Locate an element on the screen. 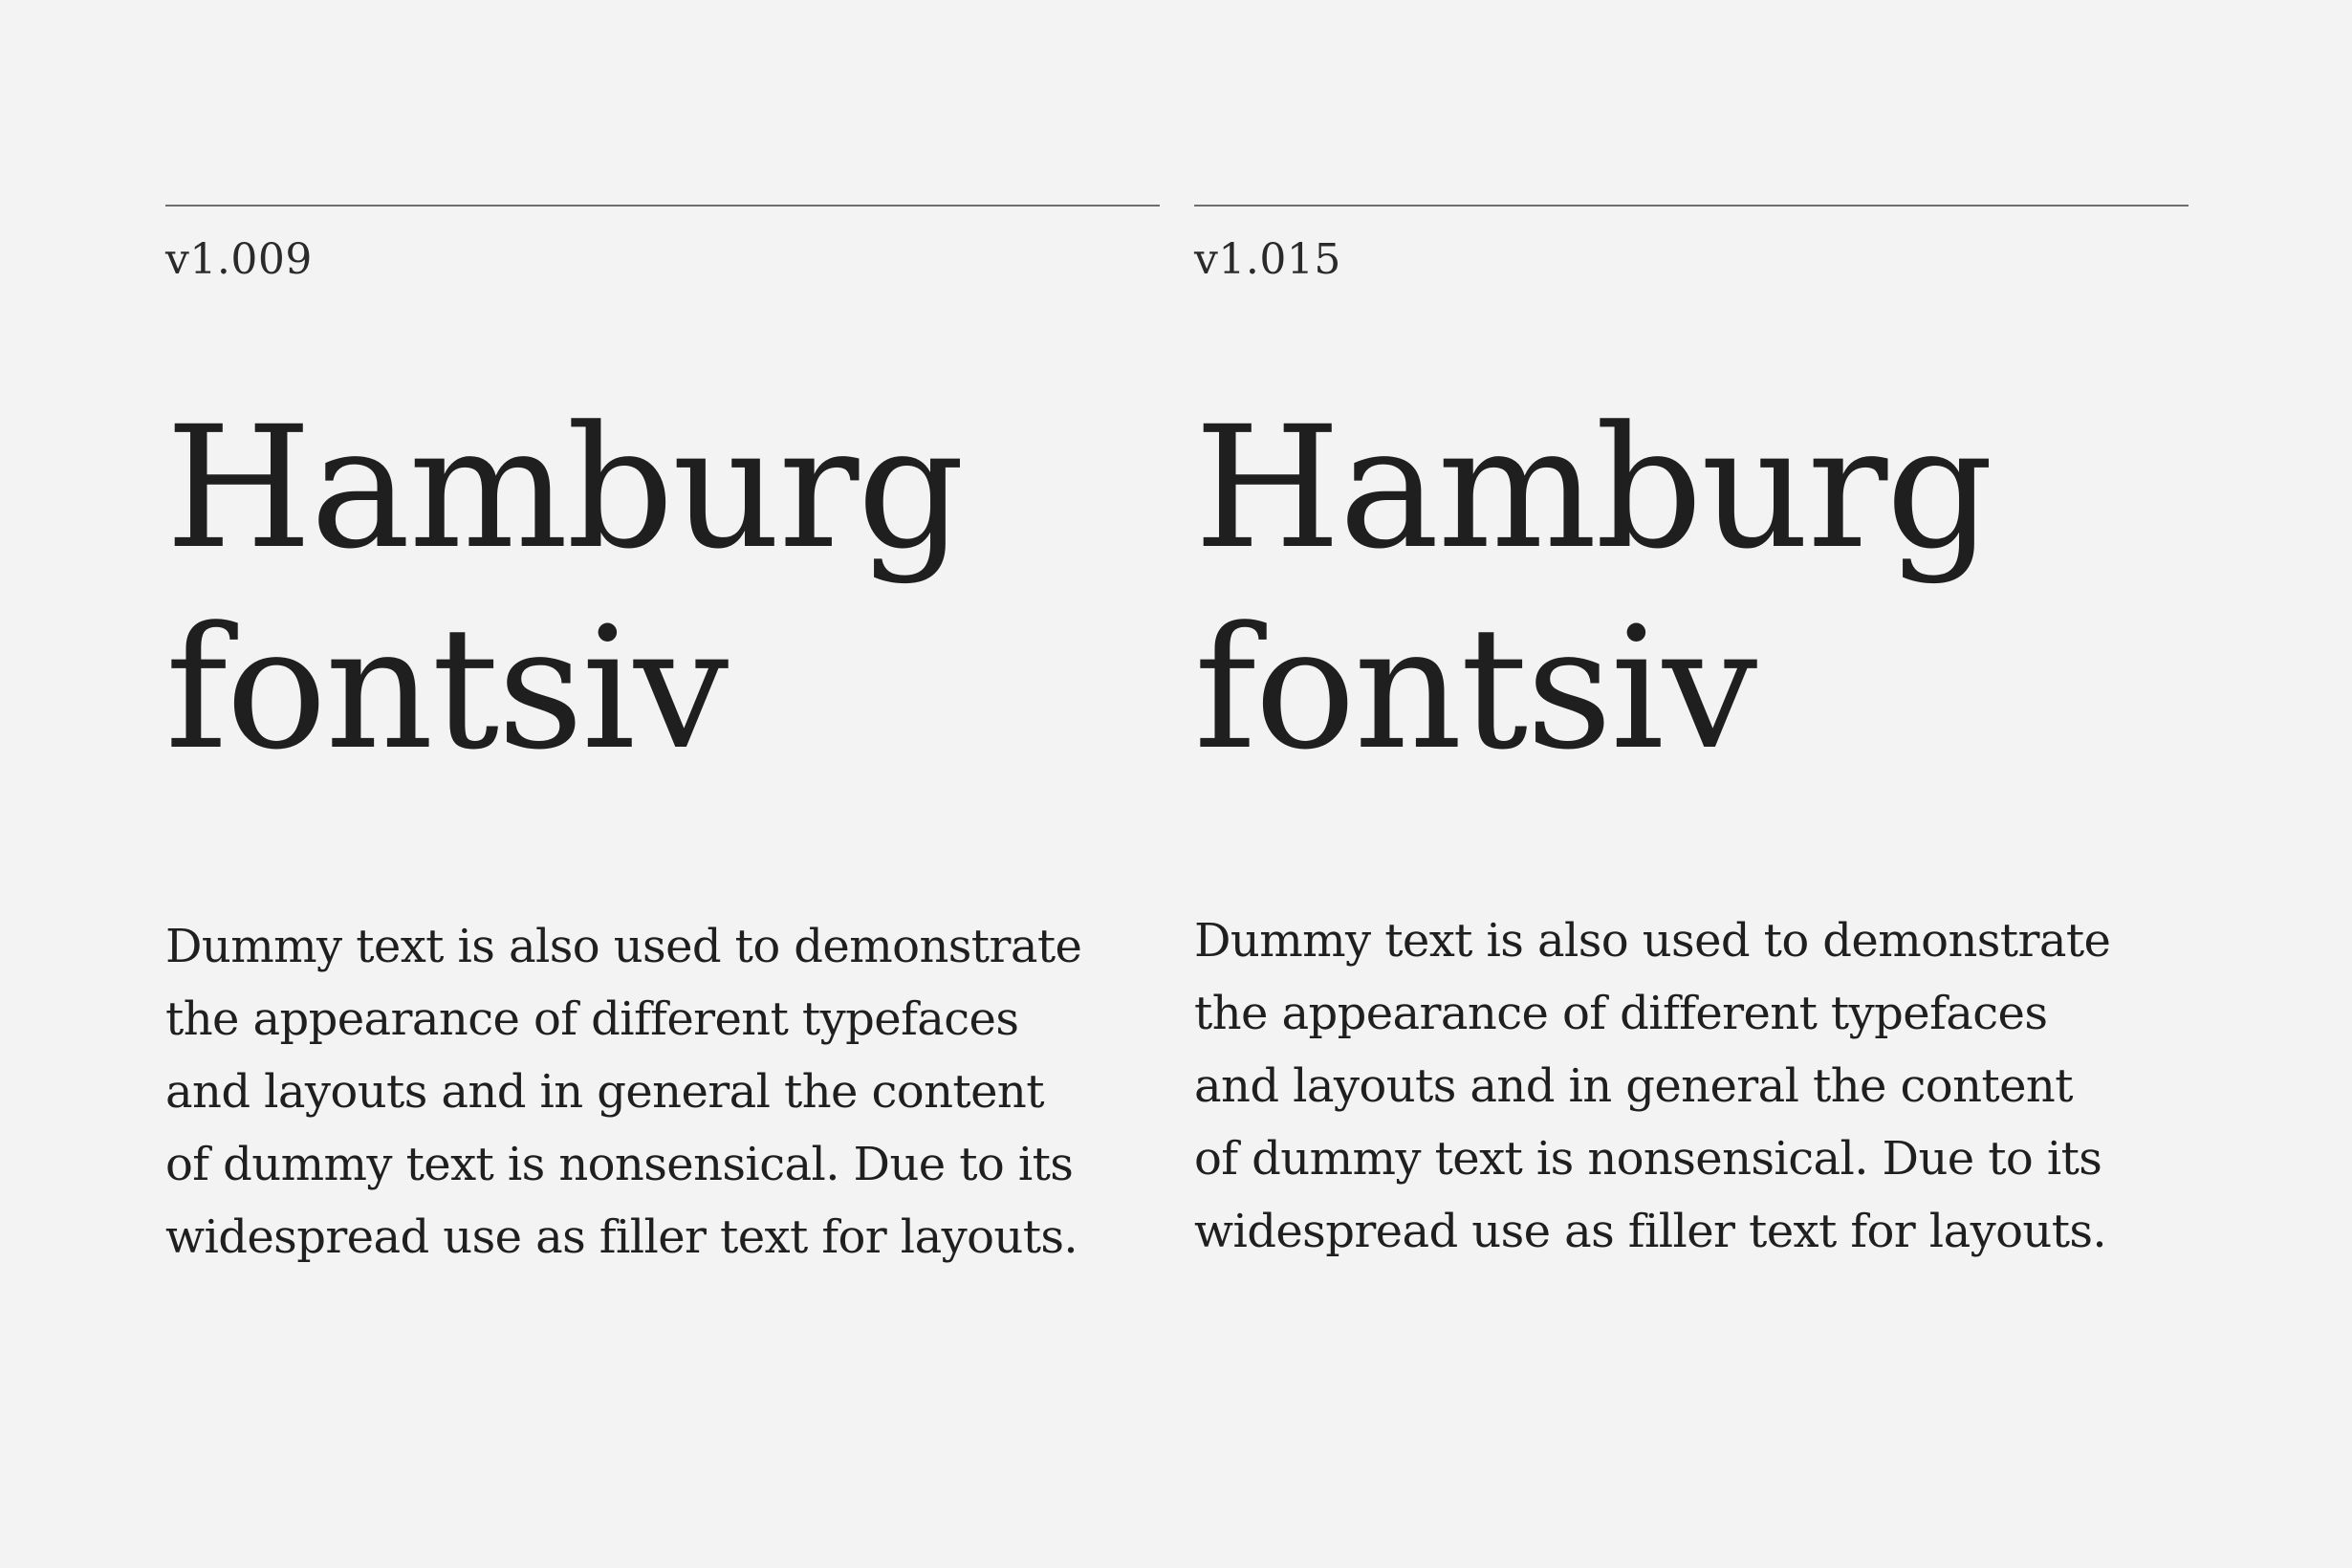  version-label: v1.015 is located at coordinates (1267, 259).